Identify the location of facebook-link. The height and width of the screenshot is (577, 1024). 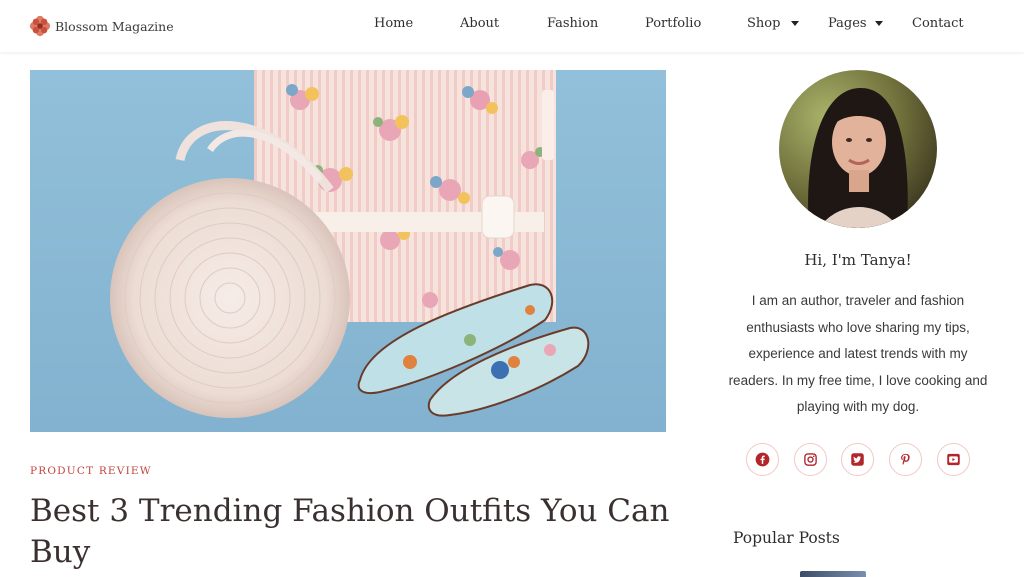
(762, 459).